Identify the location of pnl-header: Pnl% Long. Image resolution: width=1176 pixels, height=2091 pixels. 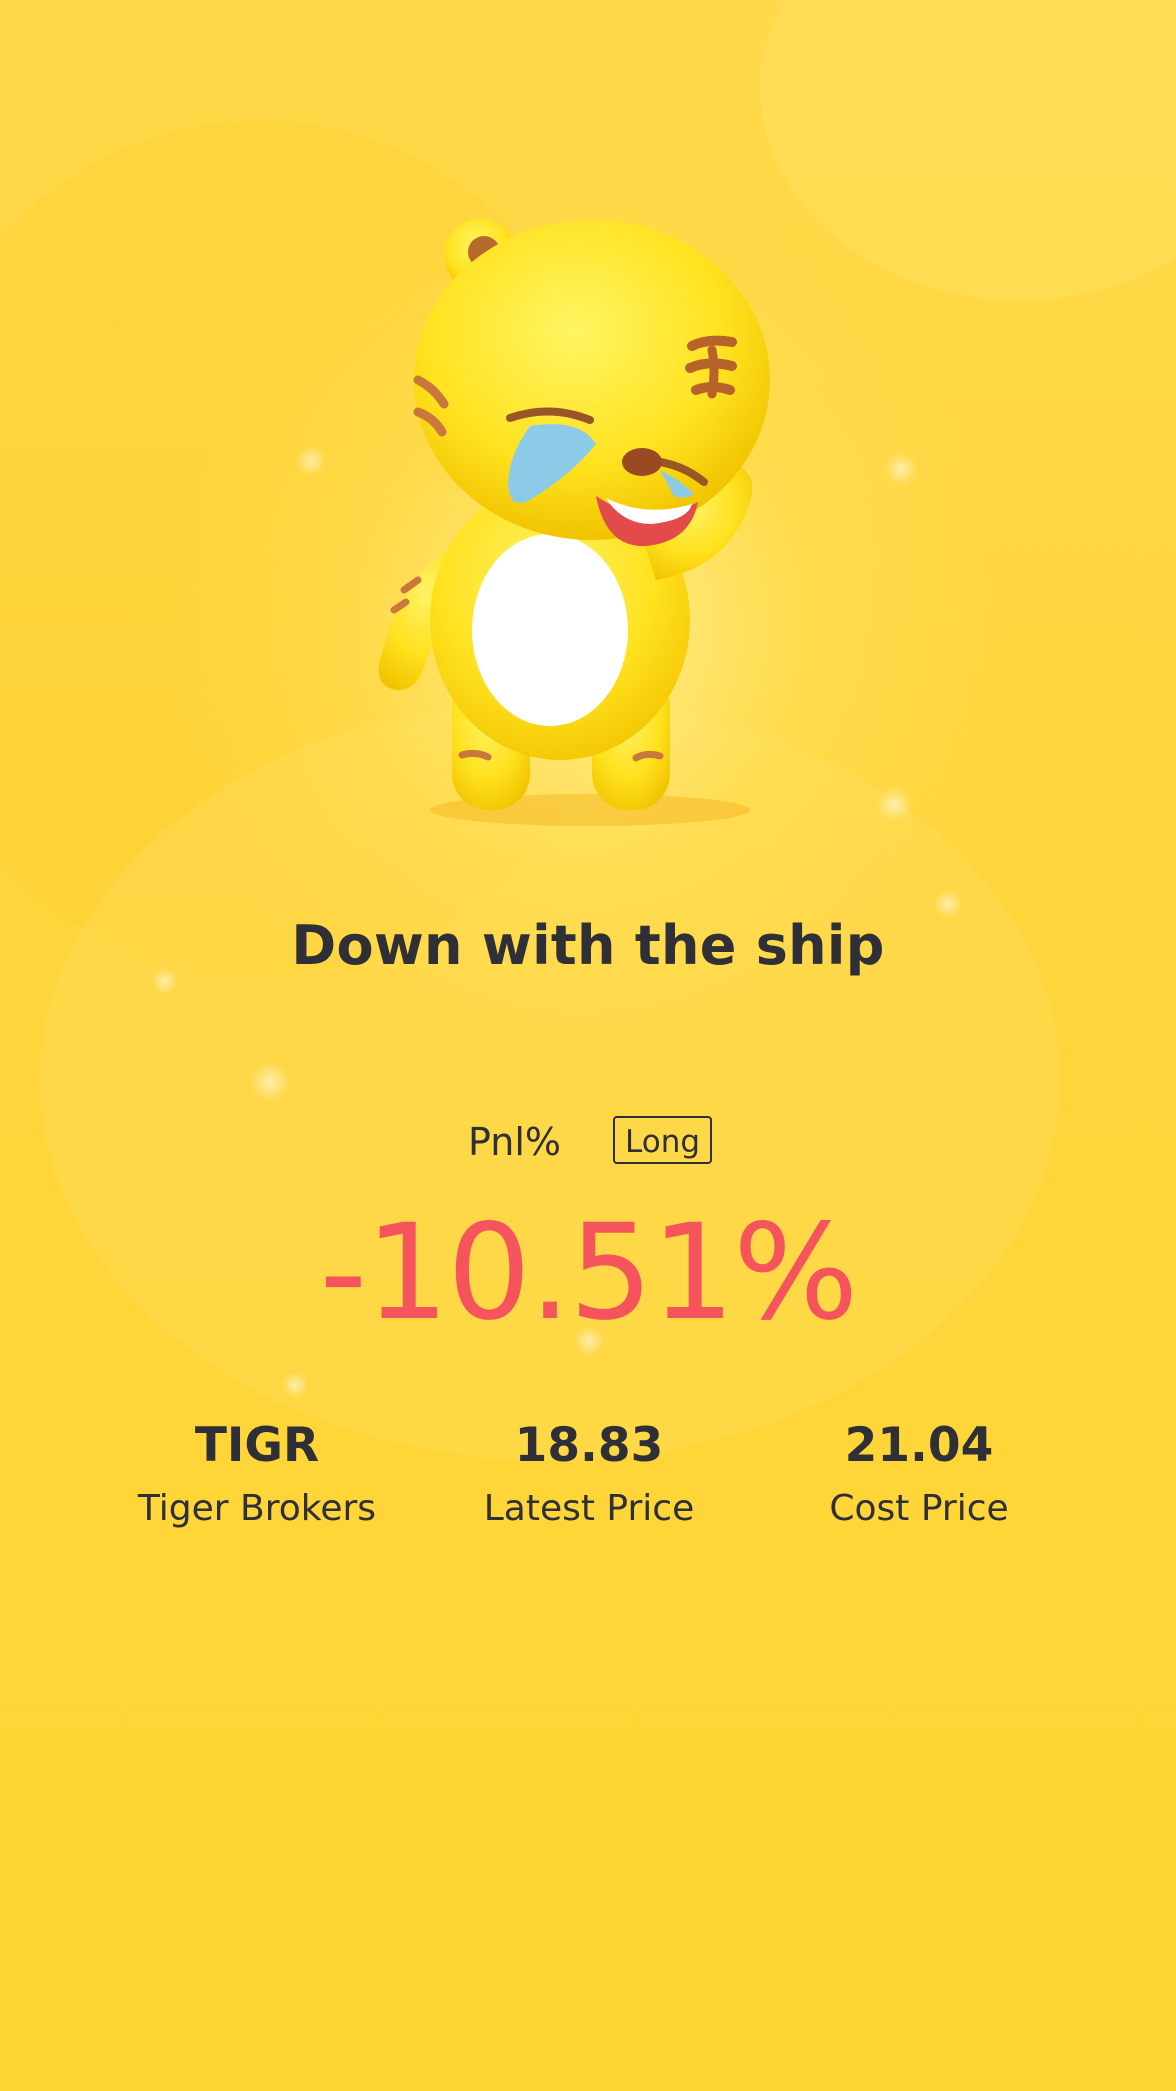
(588, 1143).